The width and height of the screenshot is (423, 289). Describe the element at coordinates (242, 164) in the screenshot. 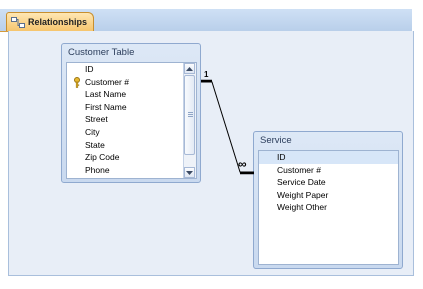

I see `many-side-label: ∞` at that location.